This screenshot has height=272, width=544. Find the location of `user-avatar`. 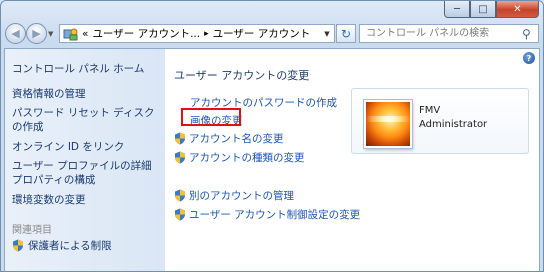

user-avatar is located at coordinates (388, 124).